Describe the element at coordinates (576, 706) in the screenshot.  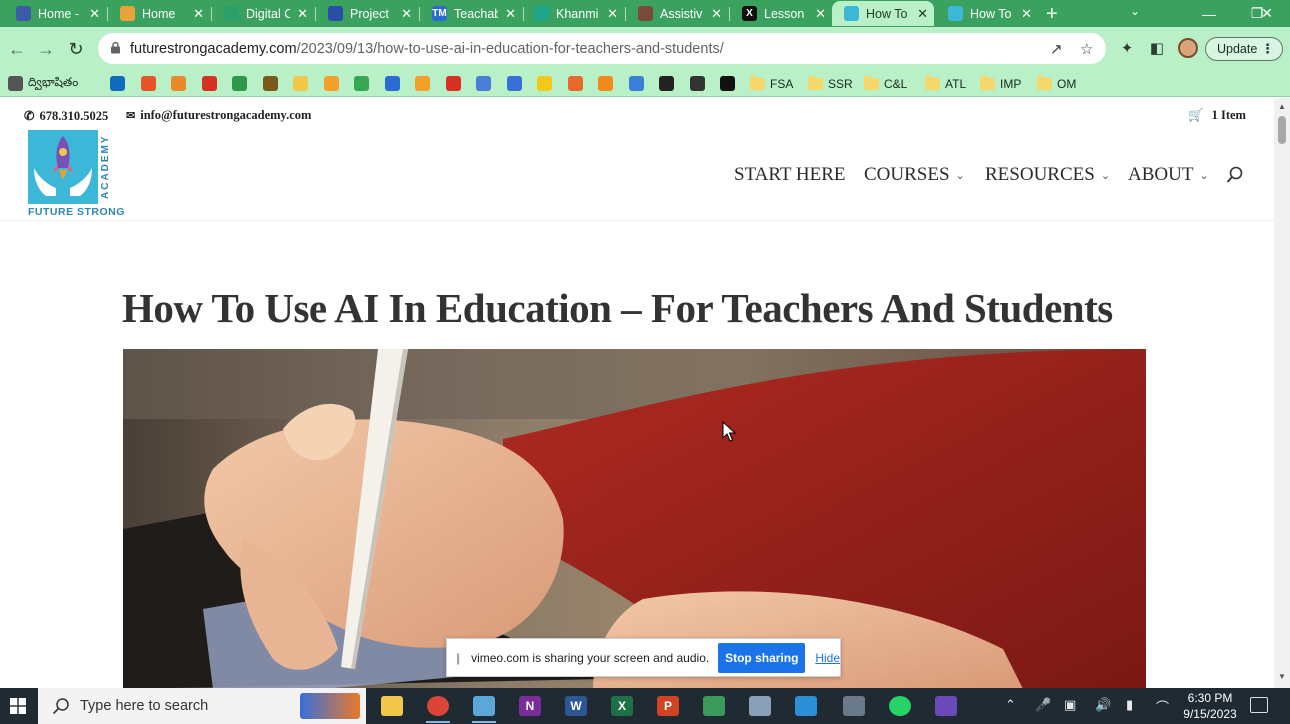
I see `taskbar-app-word: W` at that location.